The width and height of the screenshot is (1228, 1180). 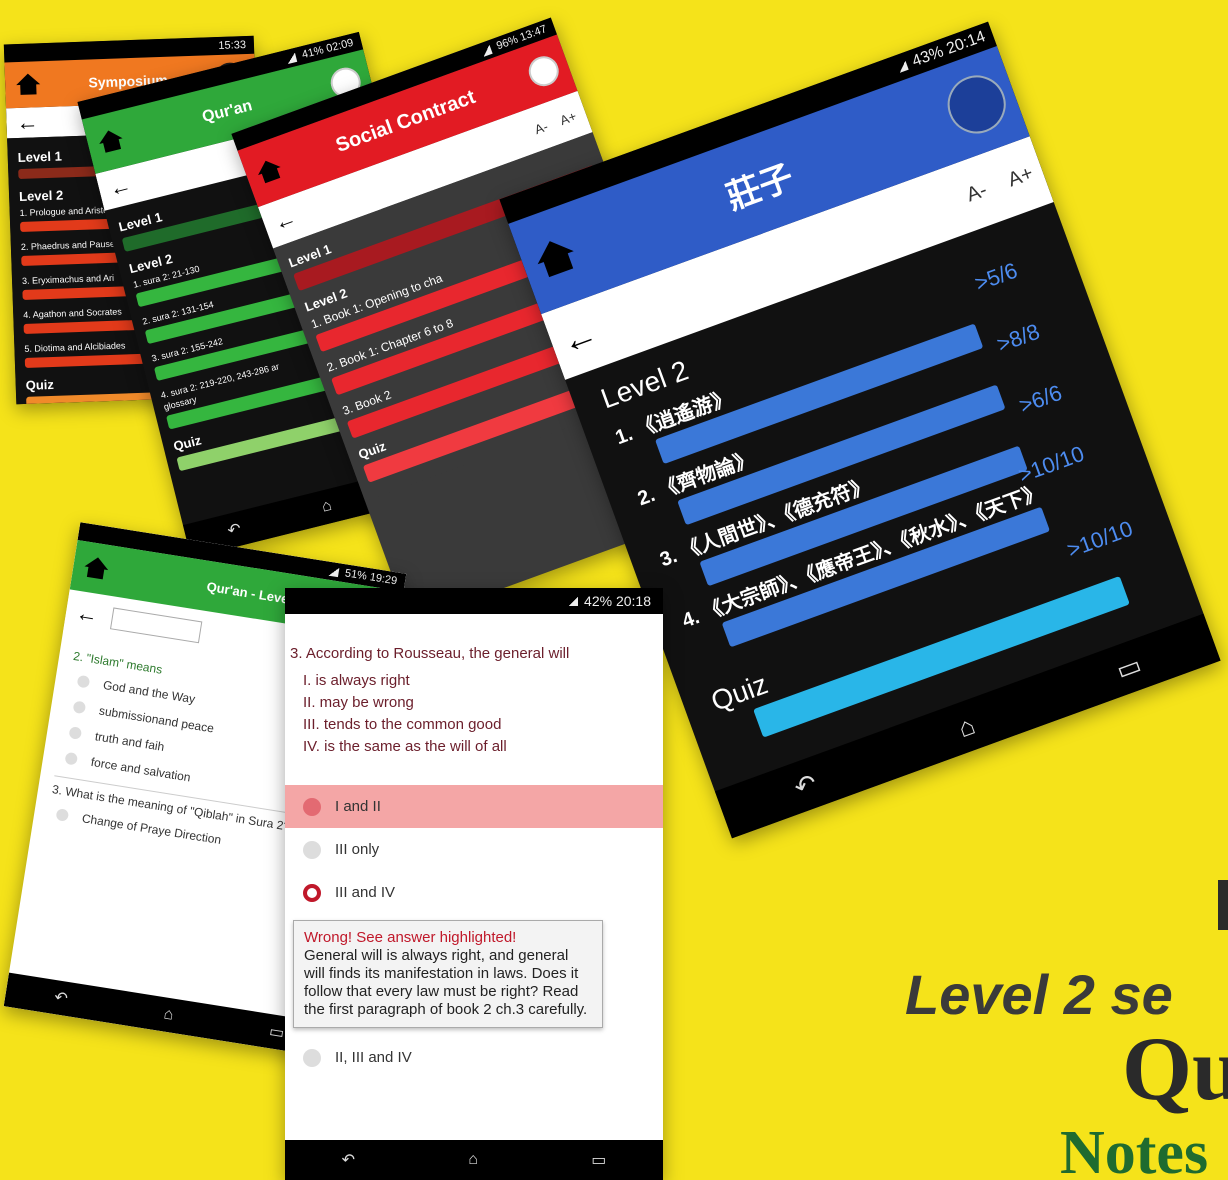 I want to click on option-label: III only, so click(x=357, y=850).